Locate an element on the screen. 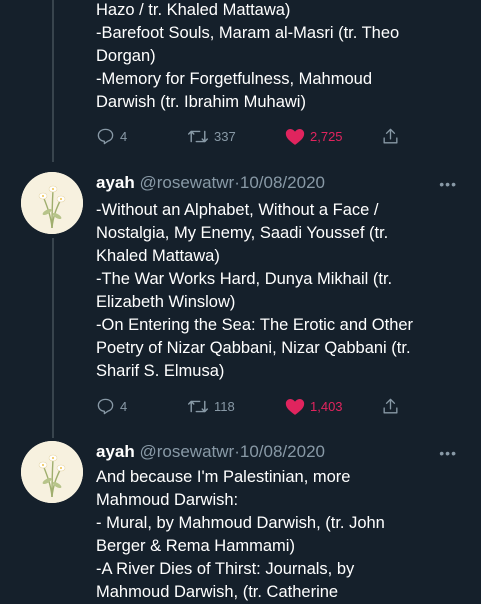 The width and height of the screenshot is (481, 604). tweet-text-line: Mahmoud Darwish, (tr. Catherine is located at coordinates (217, 592).